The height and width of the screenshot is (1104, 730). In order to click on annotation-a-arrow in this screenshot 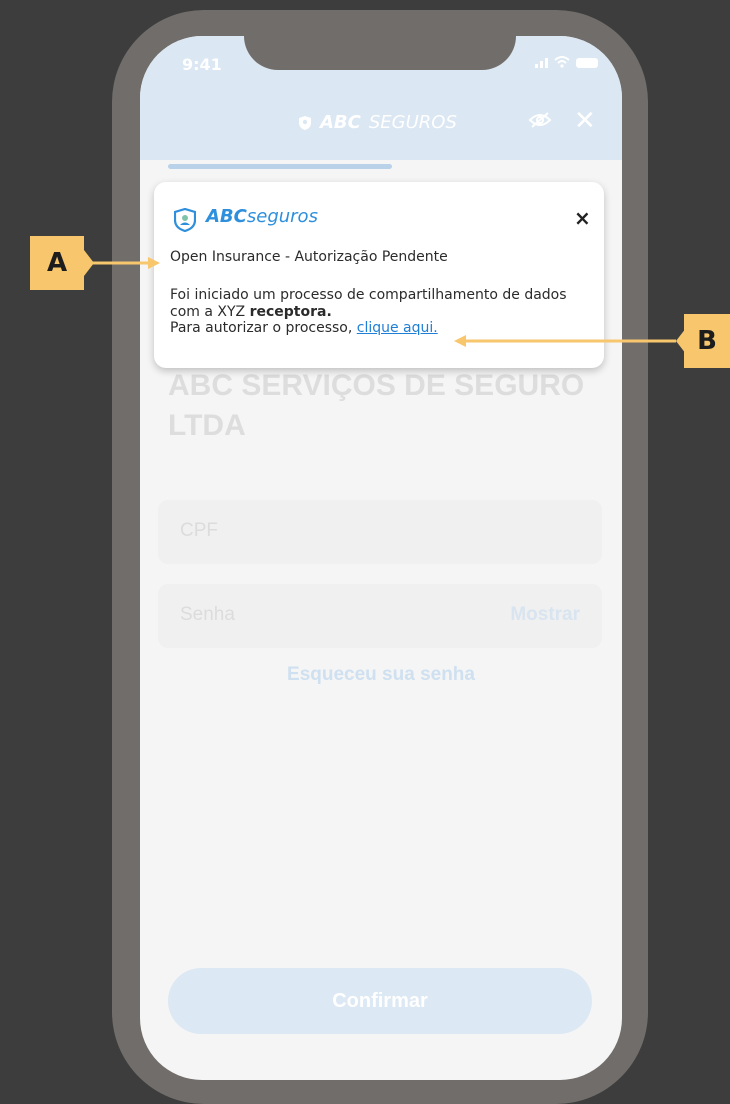, I will do `click(122, 263)`.